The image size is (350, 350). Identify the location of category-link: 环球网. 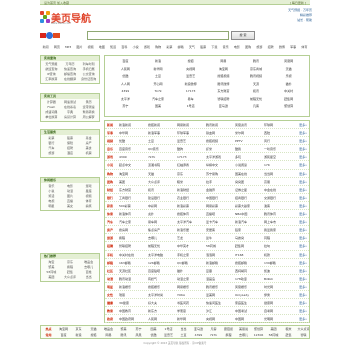
(278, 125).